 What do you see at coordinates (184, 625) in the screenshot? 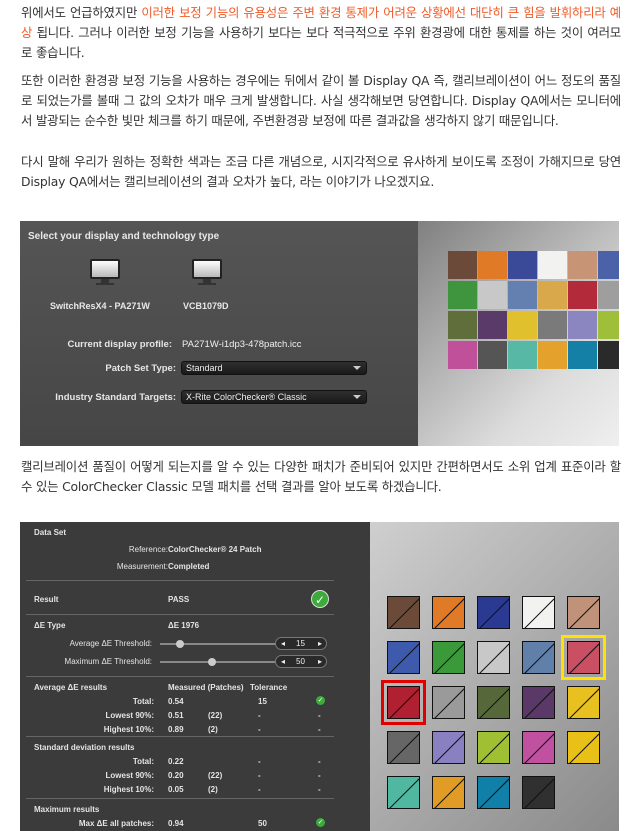
I see `de-type-value: ΔE 1976` at bounding box center [184, 625].